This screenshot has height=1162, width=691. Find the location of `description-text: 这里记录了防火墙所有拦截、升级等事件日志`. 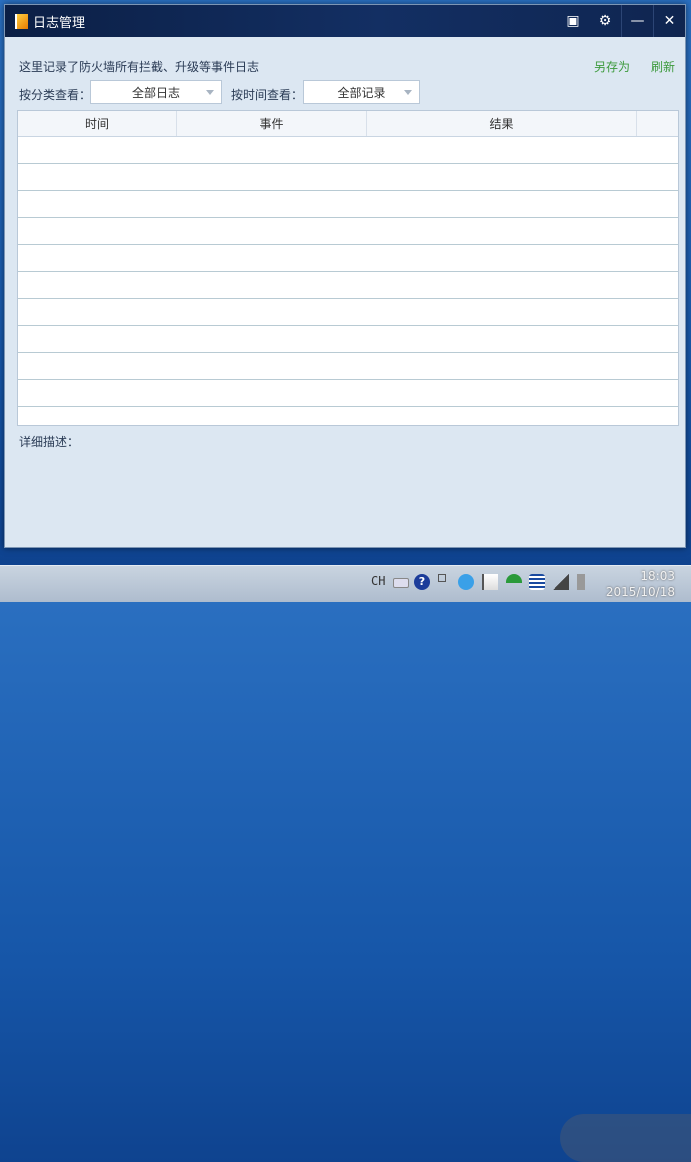

description-text: 这里记录了防火墙所有拦截、升级等事件日志 is located at coordinates (139, 67).